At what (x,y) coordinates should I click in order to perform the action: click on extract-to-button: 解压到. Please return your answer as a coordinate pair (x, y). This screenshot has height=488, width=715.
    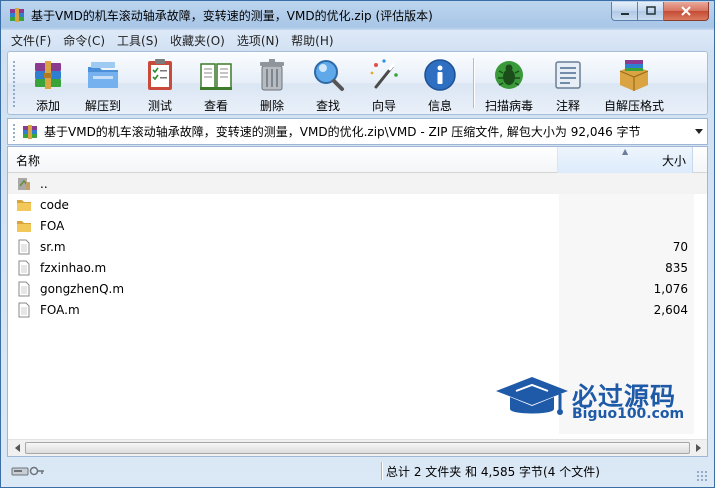
    Looking at the image, I should click on (103, 83).